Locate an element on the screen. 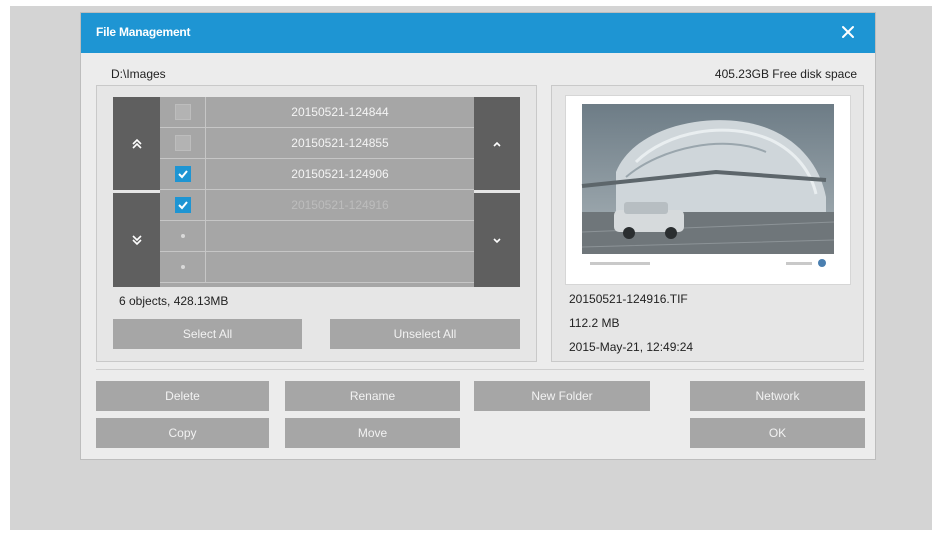 Image resolution: width=942 pixels, height=535 pixels. page-down-button is located at coordinates (136, 240).